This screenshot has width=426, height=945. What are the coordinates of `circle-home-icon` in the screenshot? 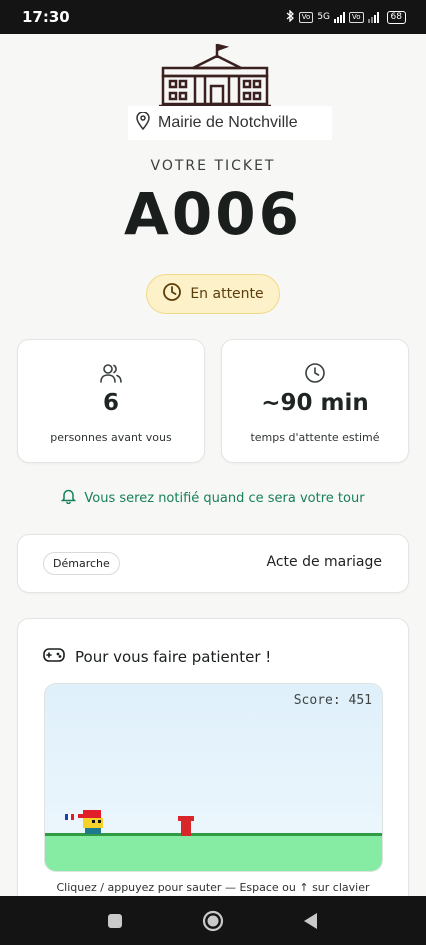 It's located at (213, 921).